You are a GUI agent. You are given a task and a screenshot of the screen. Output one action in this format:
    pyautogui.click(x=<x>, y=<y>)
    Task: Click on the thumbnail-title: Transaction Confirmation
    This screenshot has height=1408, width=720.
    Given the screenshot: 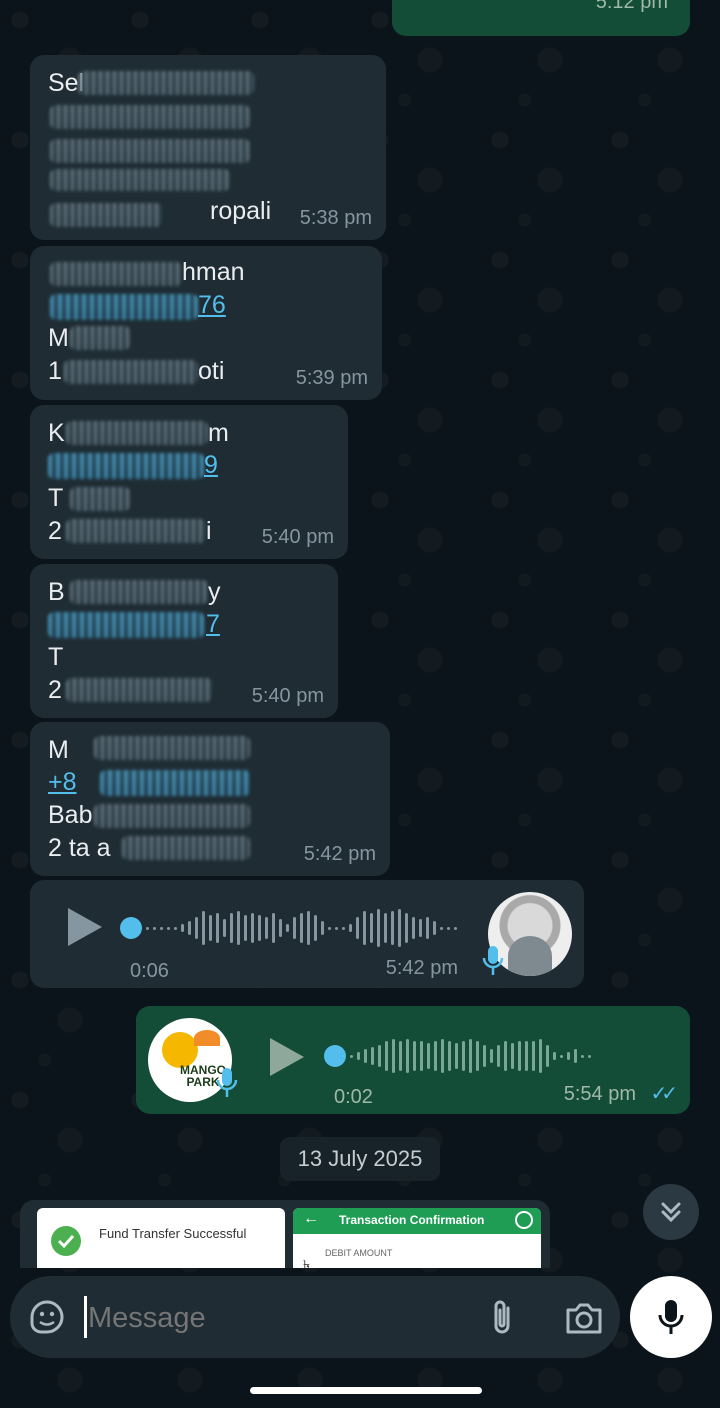 What is the action you would take?
    pyautogui.click(x=412, y=1220)
    